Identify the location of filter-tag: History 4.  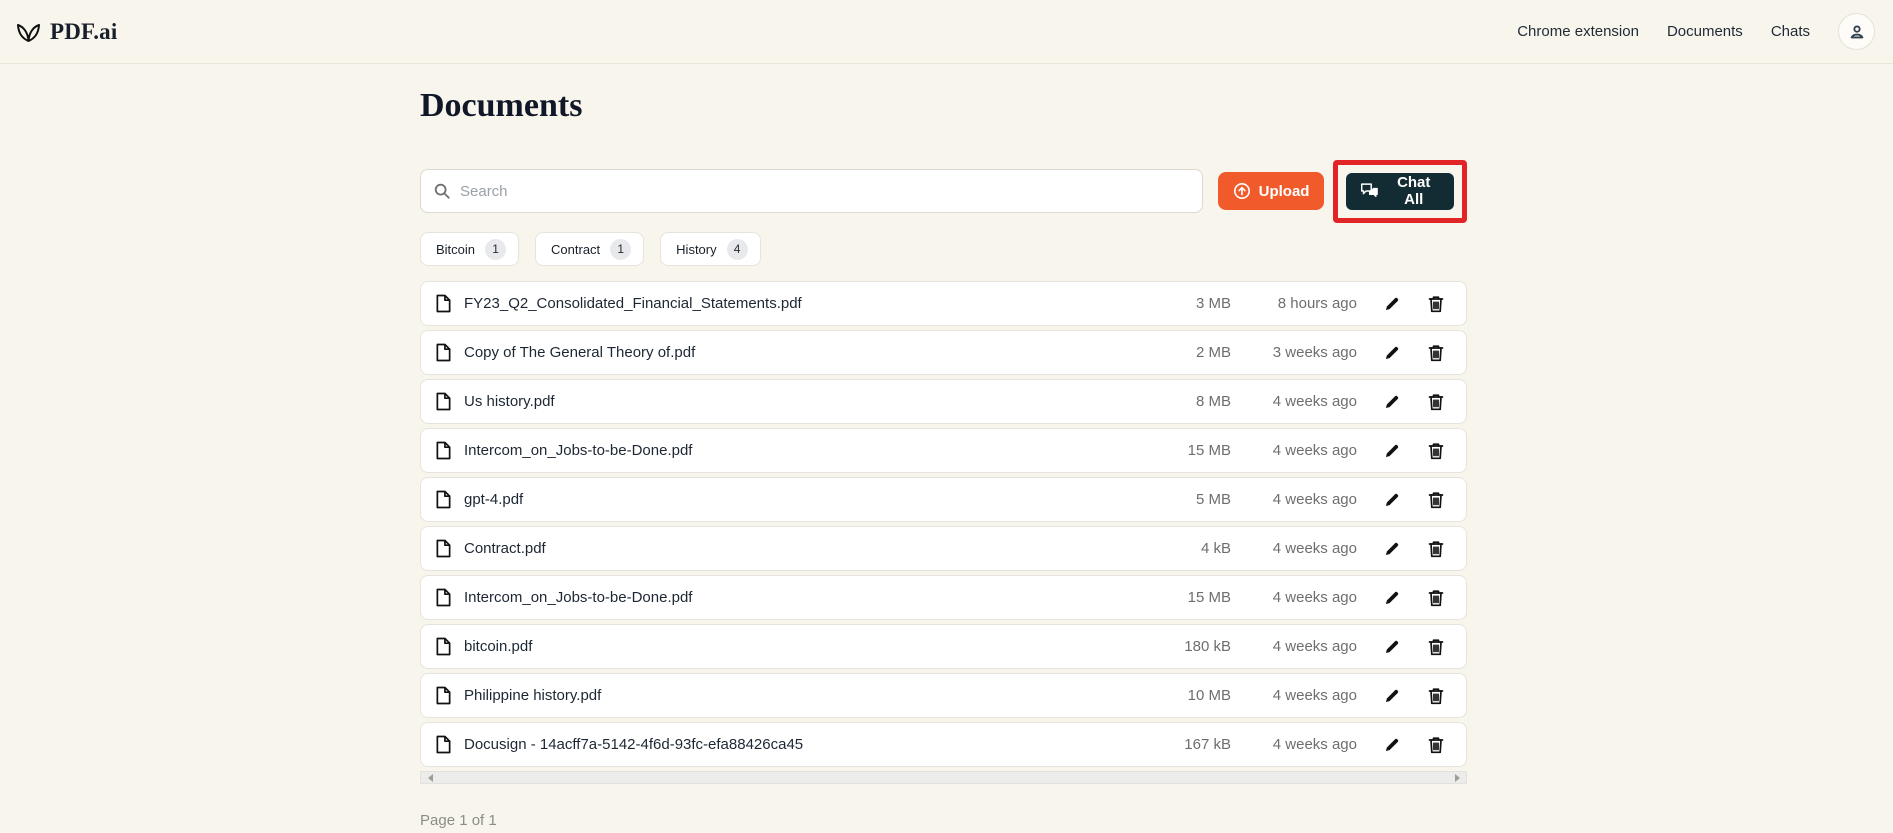
(710, 249).